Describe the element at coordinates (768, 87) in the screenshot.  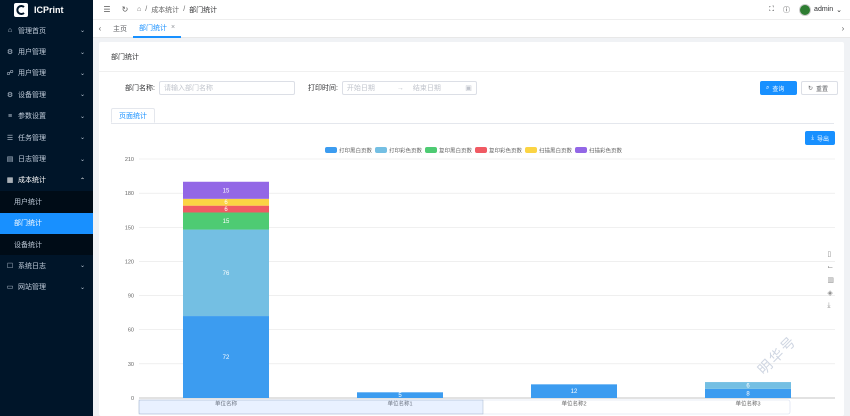
I see `search-icon: ⌕` at that location.